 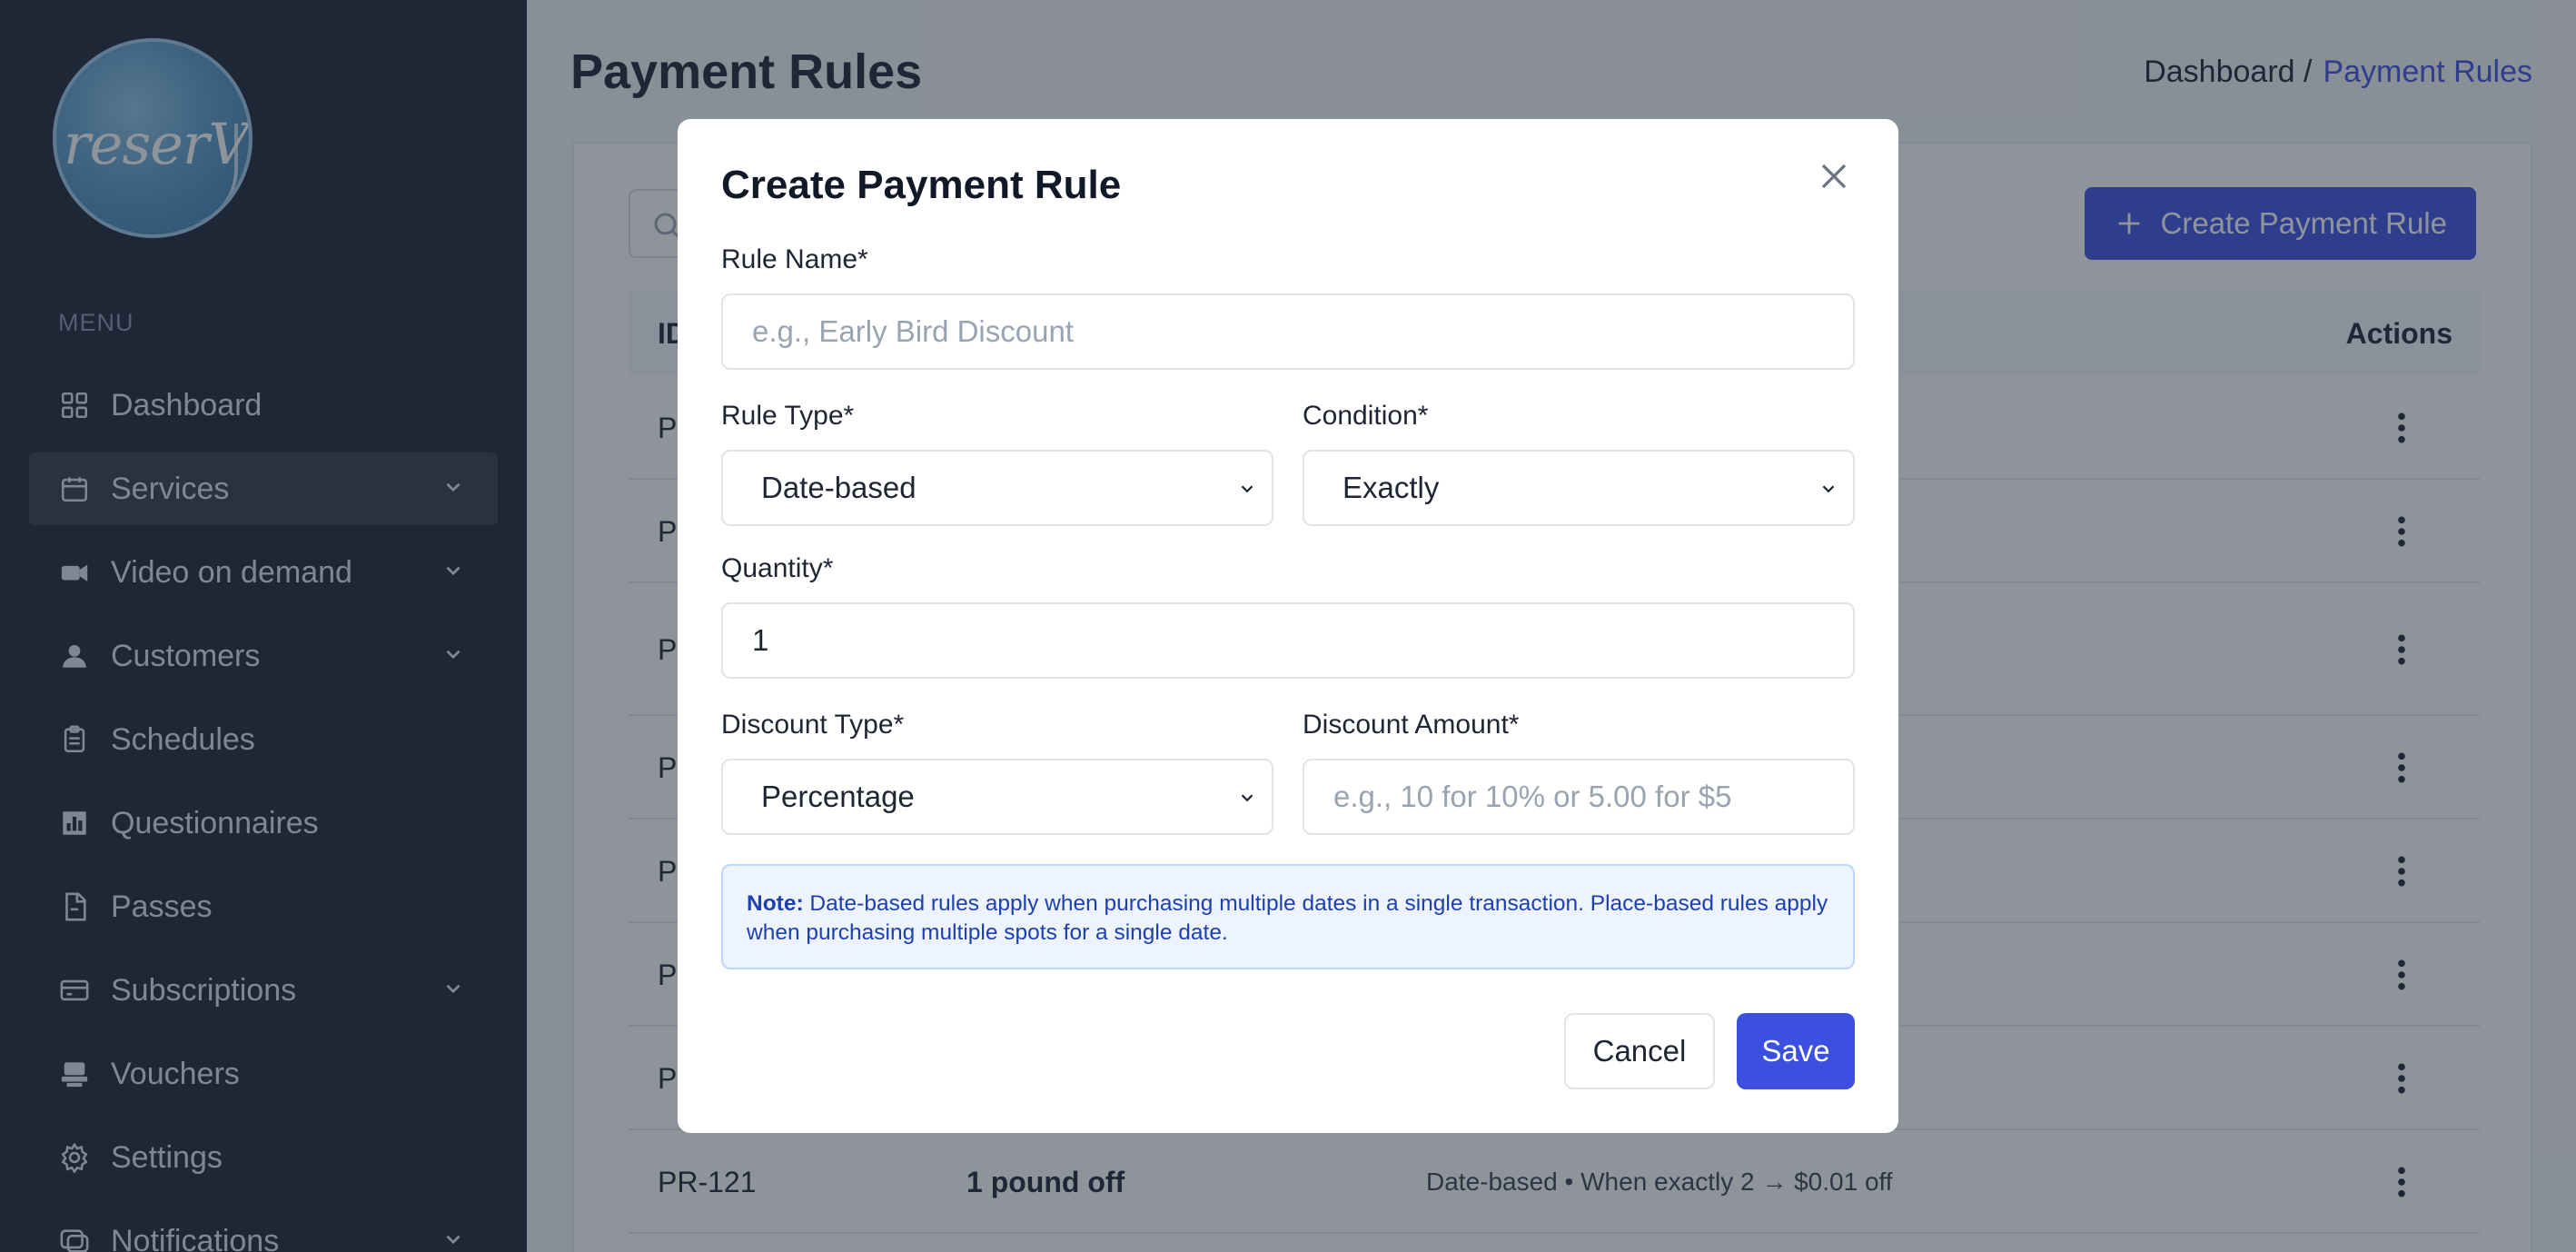 What do you see at coordinates (788, 416) in the screenshot?
I see `rule-type-label: Rule Type*` at bounding box center [788, 416].